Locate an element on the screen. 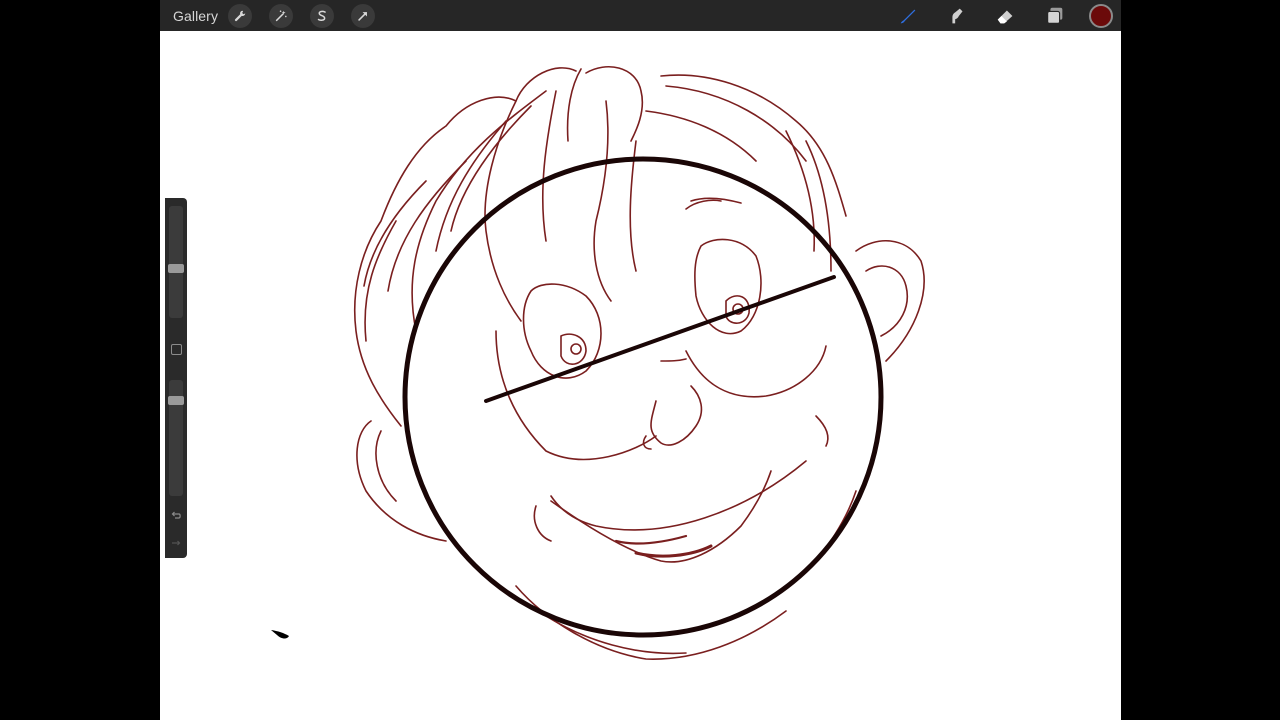  brush-sidebar is located at coordinates (176, 378).